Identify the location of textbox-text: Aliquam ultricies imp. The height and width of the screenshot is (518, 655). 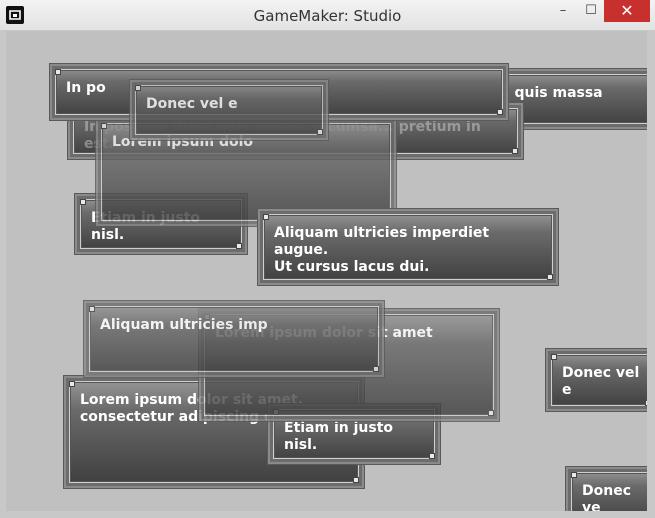
(184, 325).